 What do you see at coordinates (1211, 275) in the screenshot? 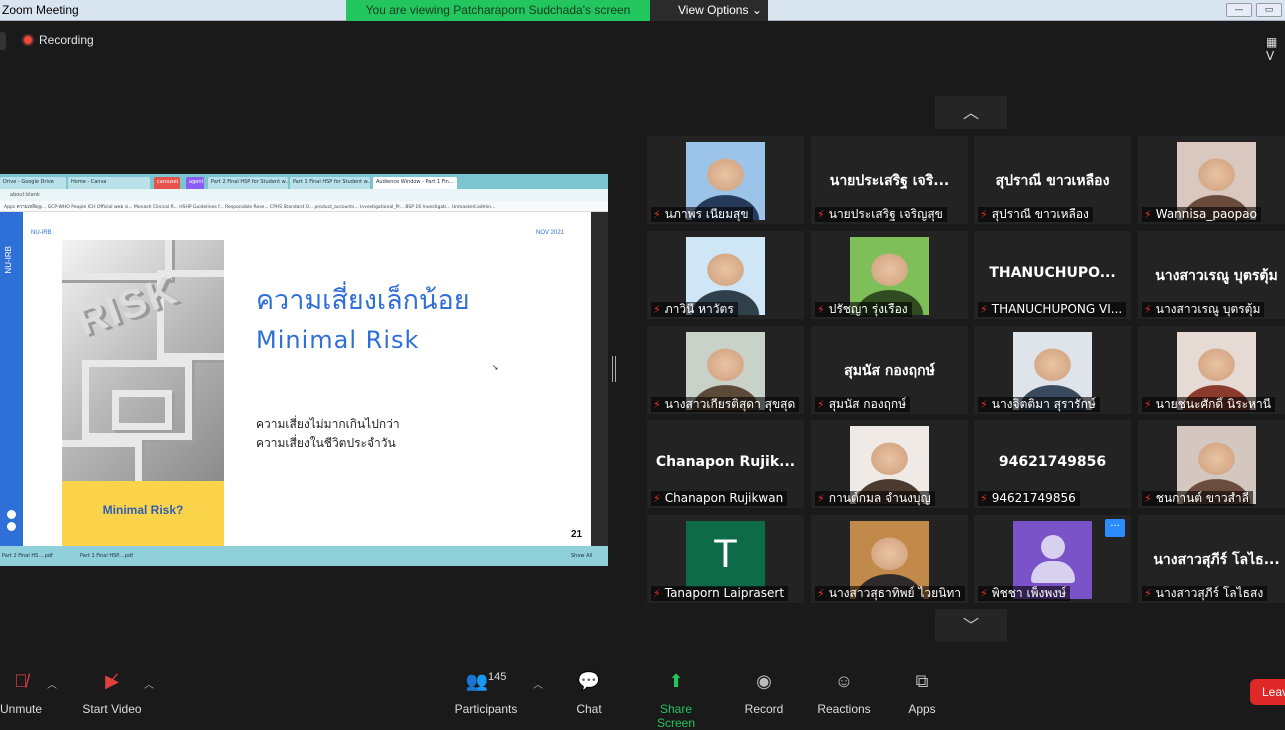
I see `participant-tile: นางสาวเรณู บุตรตุ้ม ⚡ นางสาวเรณู บุตรตุ้ม` at bounding box center [1211, 275].